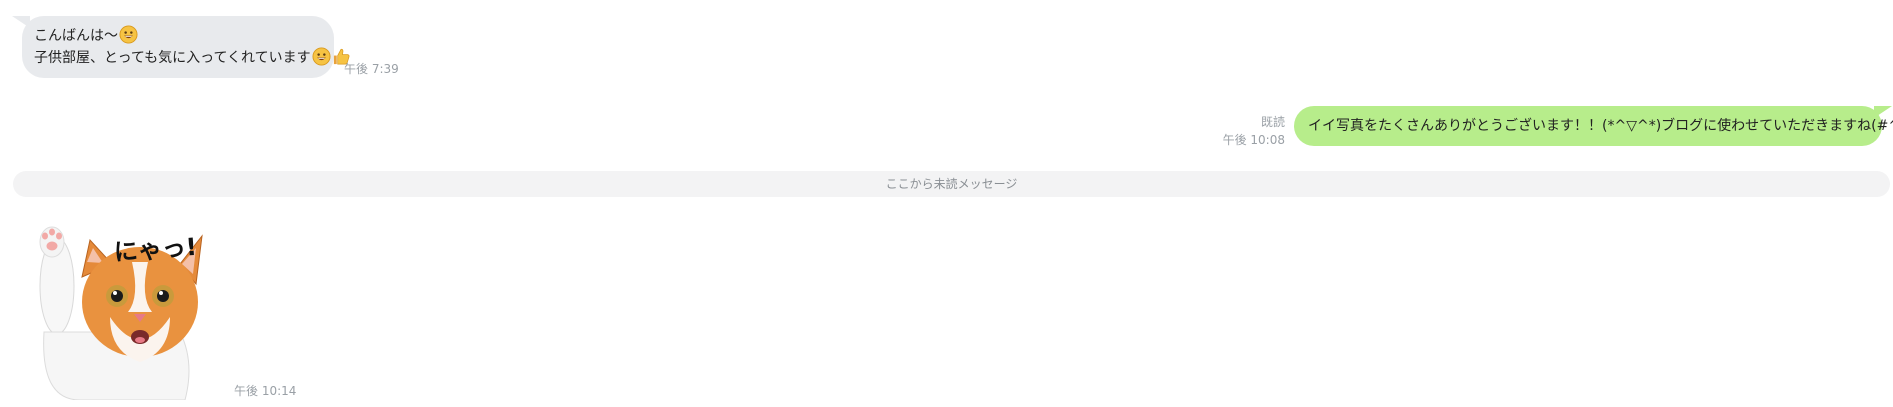 This screenshot has width=1893, height=407. I want to click on message-timestamp: 午後 10:08, so click(1253, 140).